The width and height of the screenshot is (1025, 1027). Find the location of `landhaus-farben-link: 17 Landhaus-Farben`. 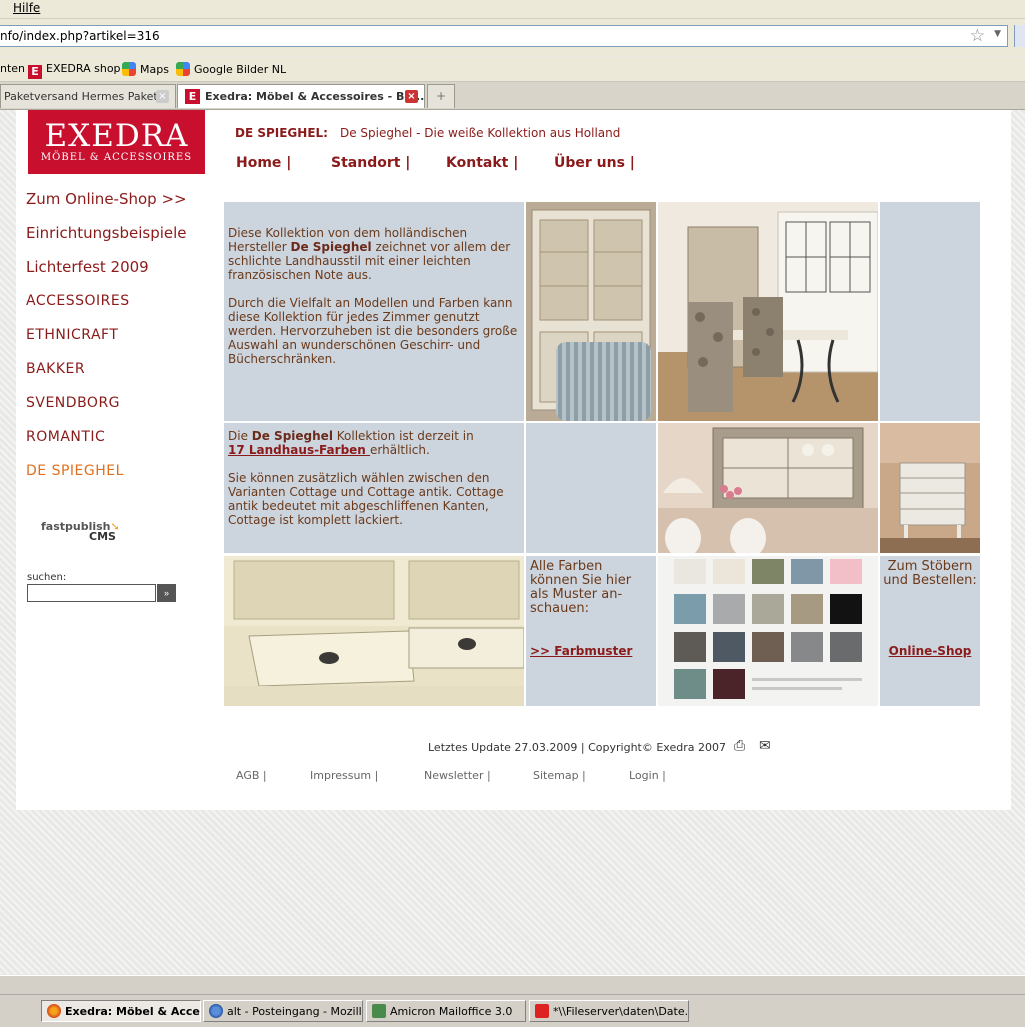

landhaus-farben-link: 17 Landhaus-Farben is located at coordinates (299, 450).